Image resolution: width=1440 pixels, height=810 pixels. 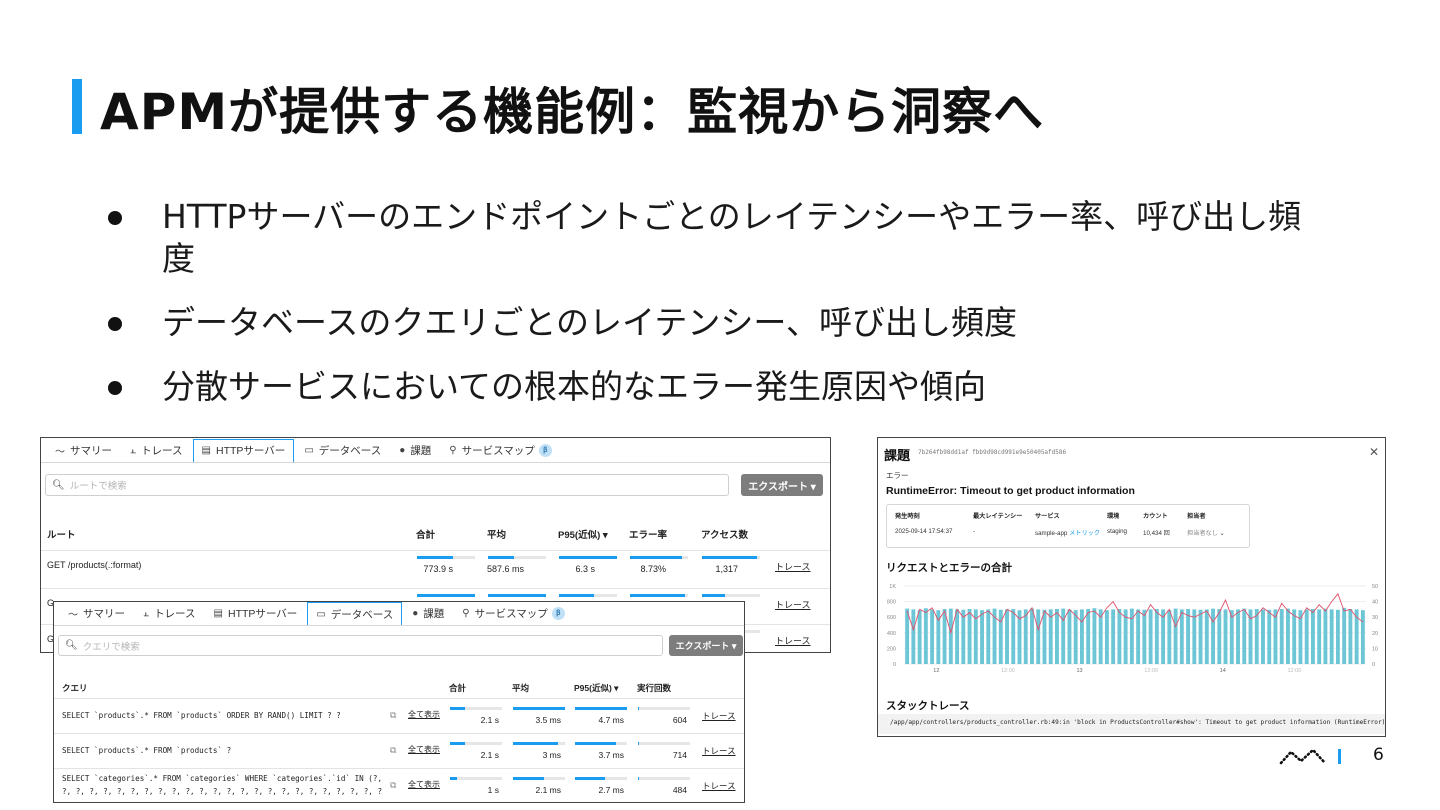 I want to click on close-icon: ✕, so click(x=1374, y=452).